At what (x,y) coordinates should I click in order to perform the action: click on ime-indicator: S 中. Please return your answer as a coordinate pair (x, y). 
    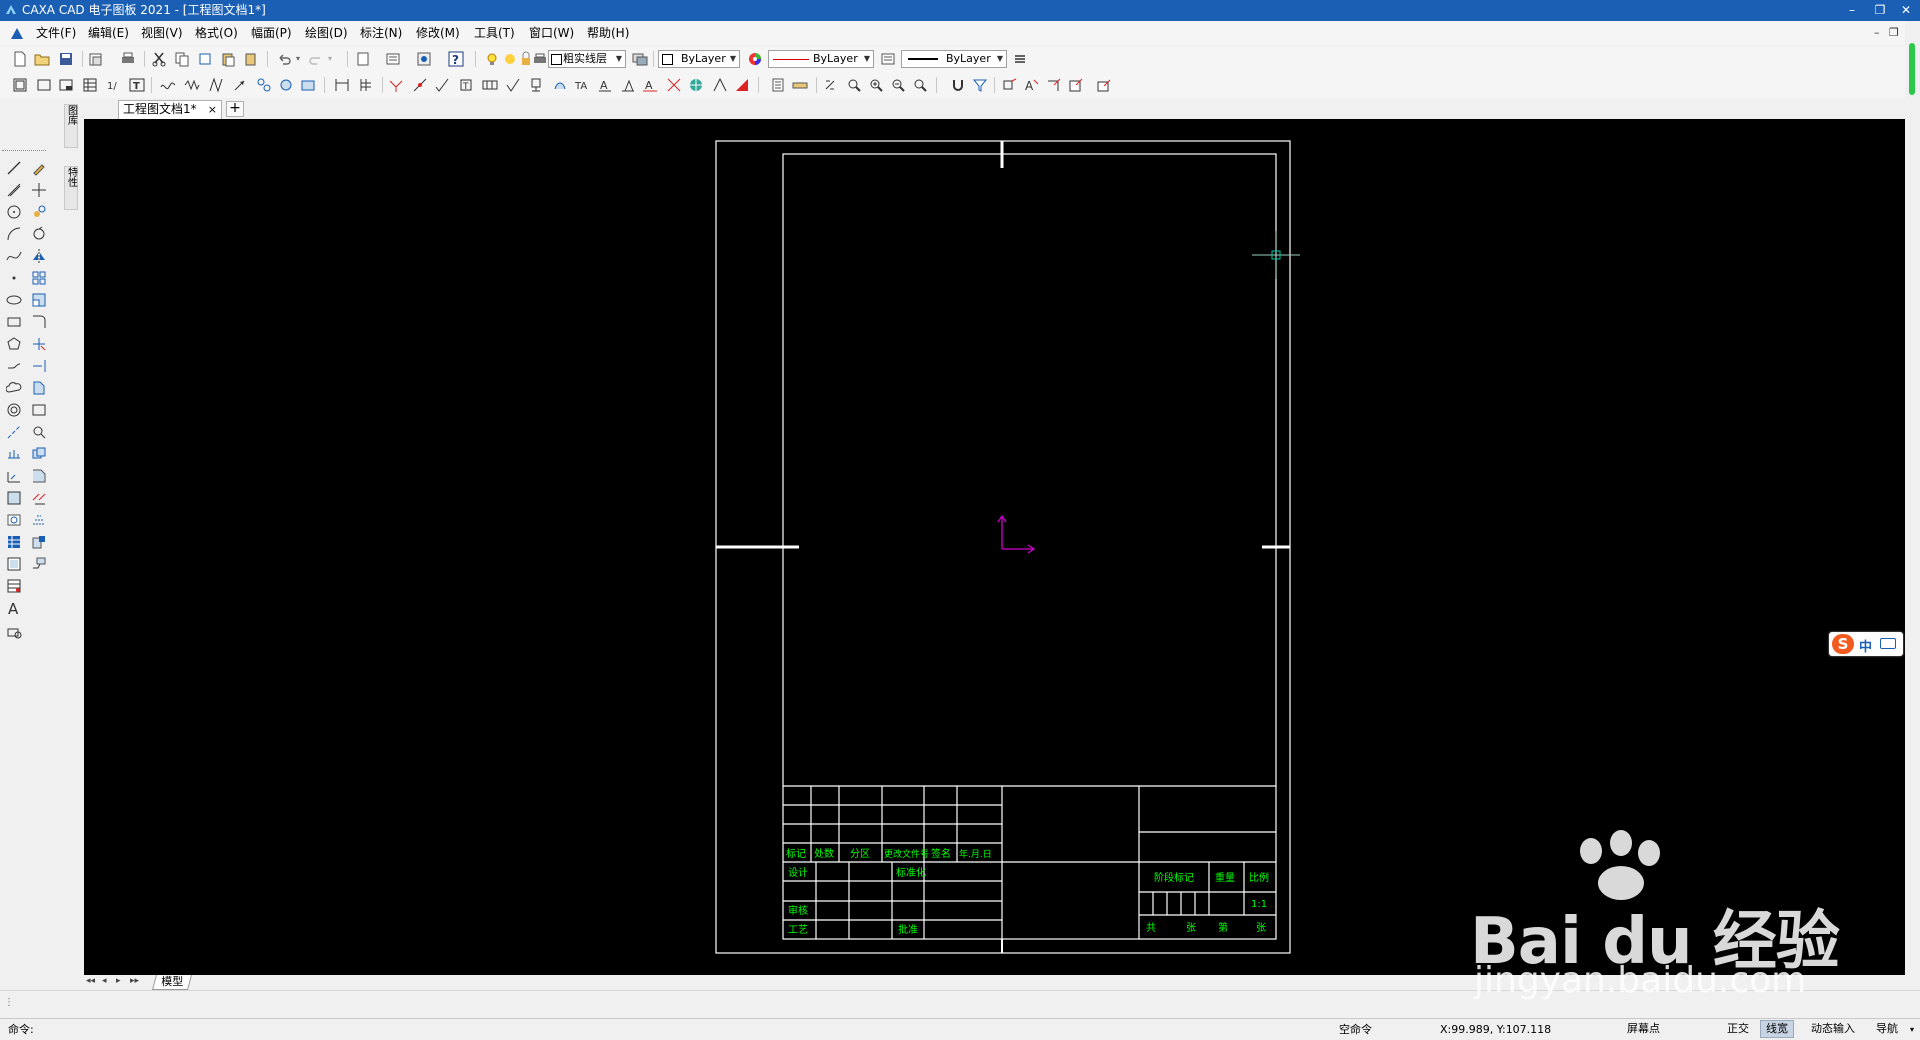
    Looking at the image, I should click on (1866, 644).